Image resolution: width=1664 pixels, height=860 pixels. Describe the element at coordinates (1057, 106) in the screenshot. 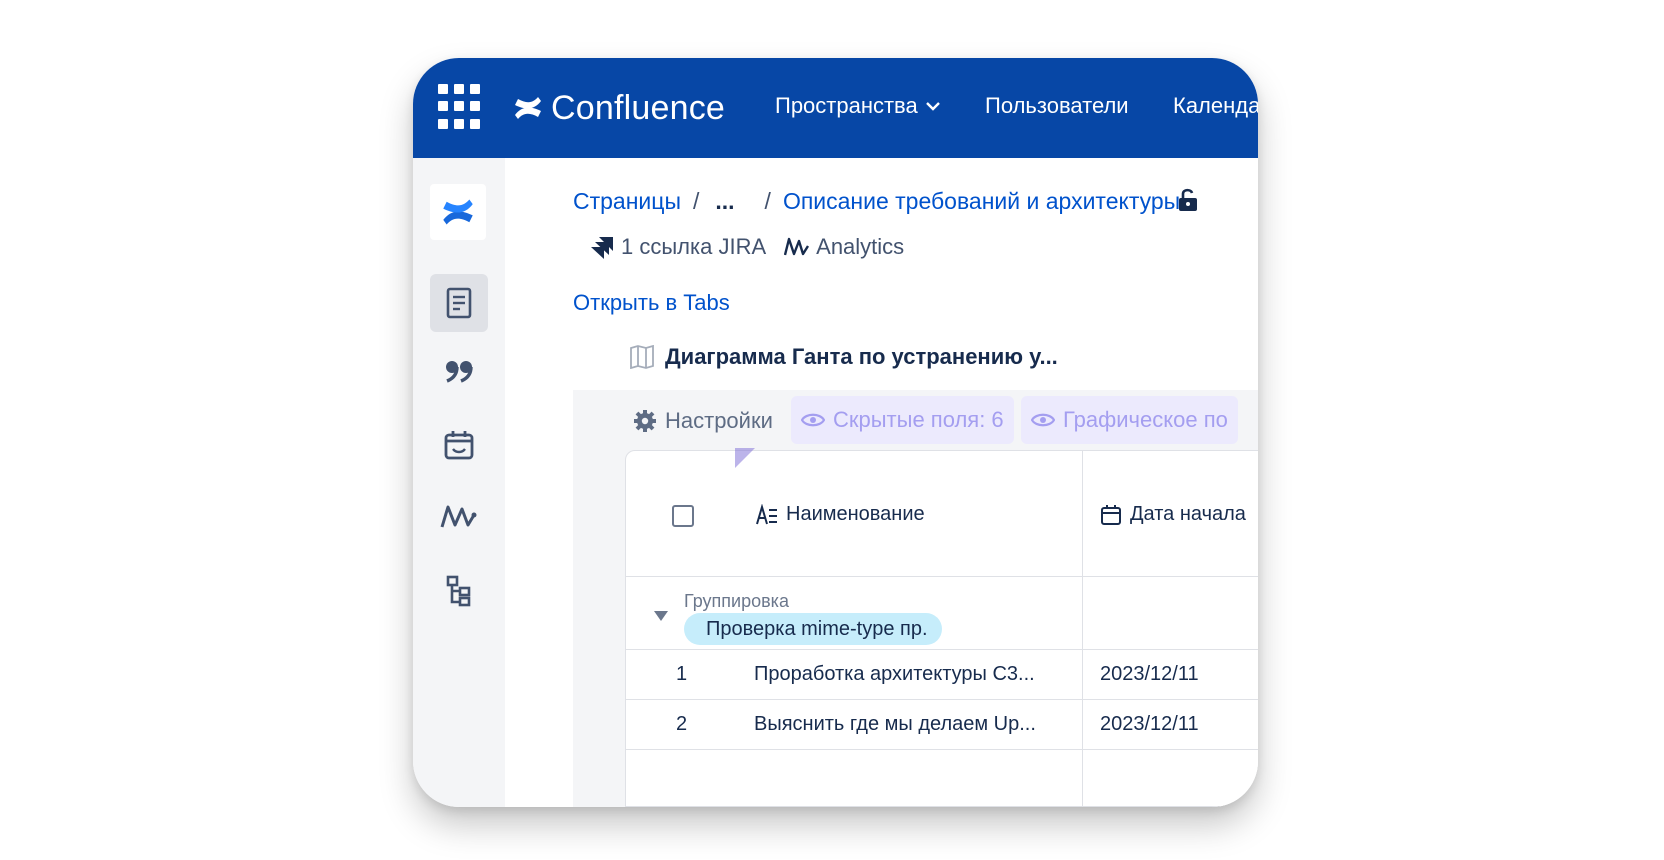

I see `nav-users: Пользователи` at that location.